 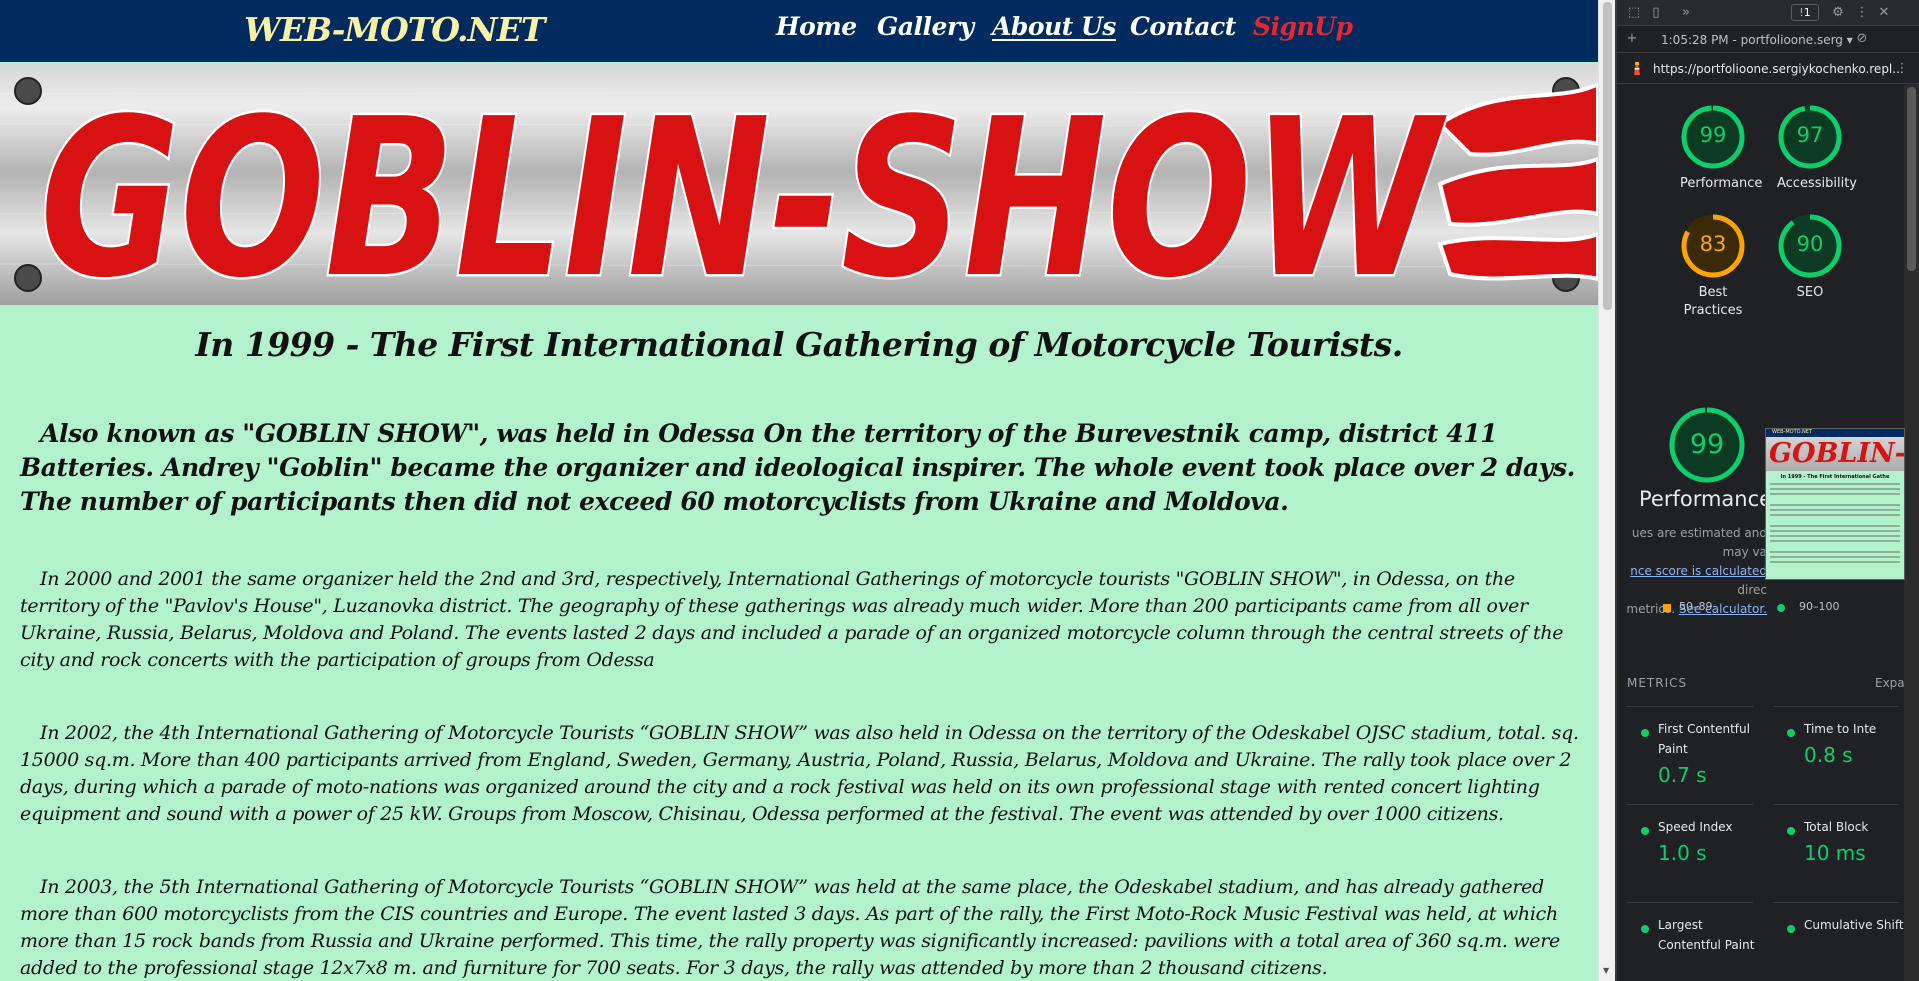 What do you see at coordinates (1819, 606) in the screenshot?
I see `legend-label: 90–100` at bounding box center [1819, 606].